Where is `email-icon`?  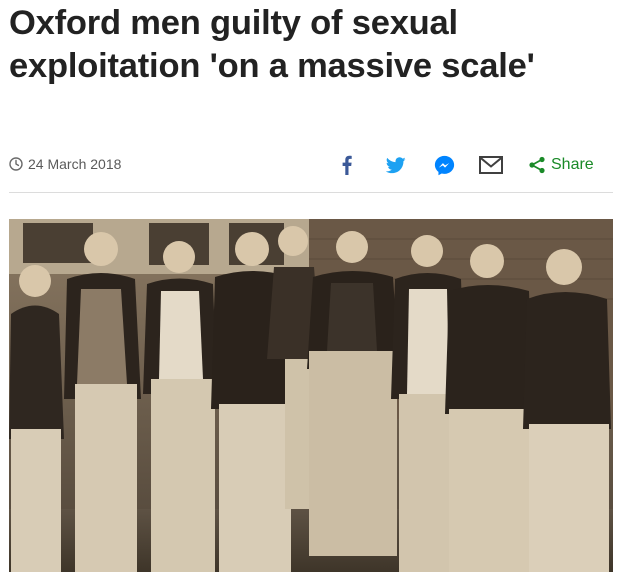 email-icon is located at coordinates (491, 165).